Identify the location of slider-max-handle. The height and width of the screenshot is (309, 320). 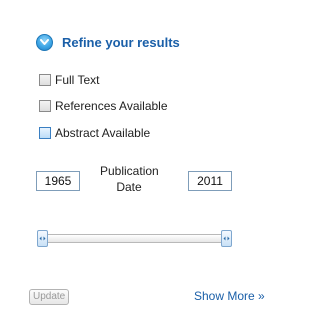
(226, 238).